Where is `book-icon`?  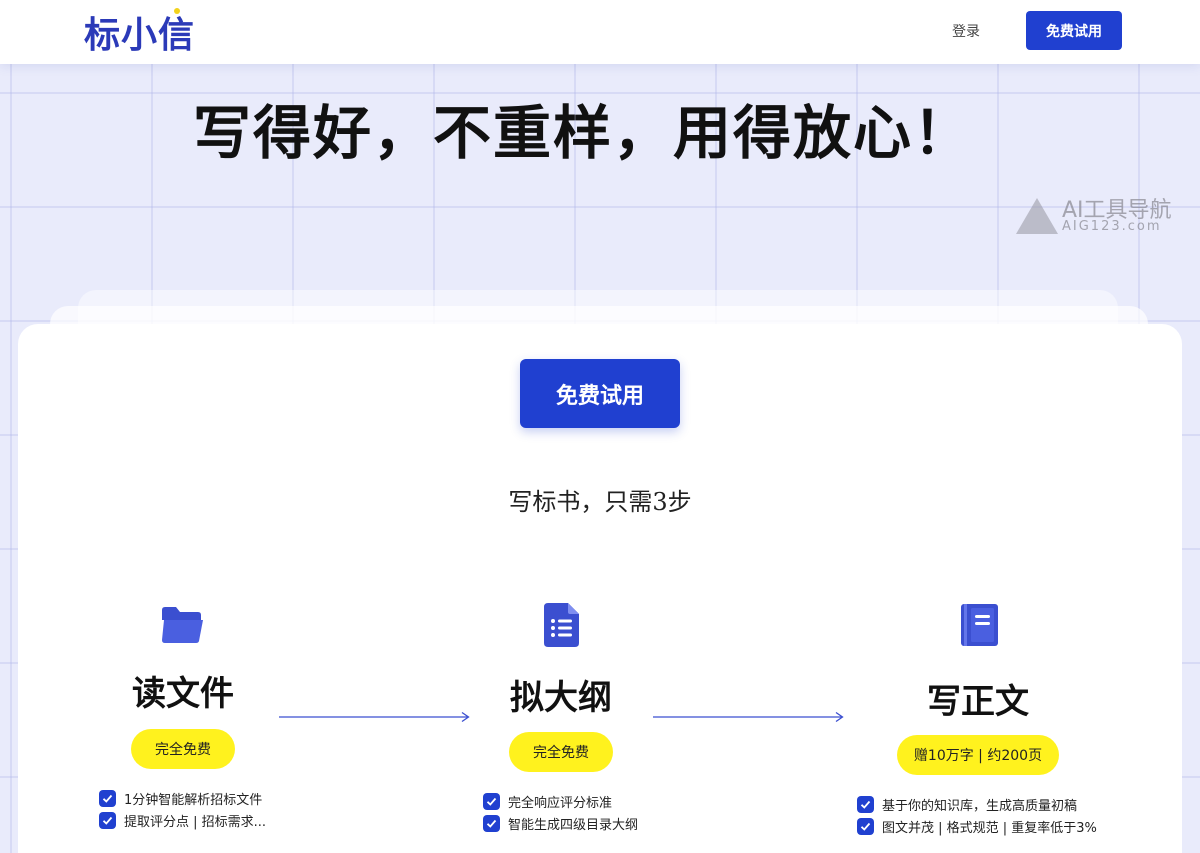 book-icon is located at coordinates (979, 627).